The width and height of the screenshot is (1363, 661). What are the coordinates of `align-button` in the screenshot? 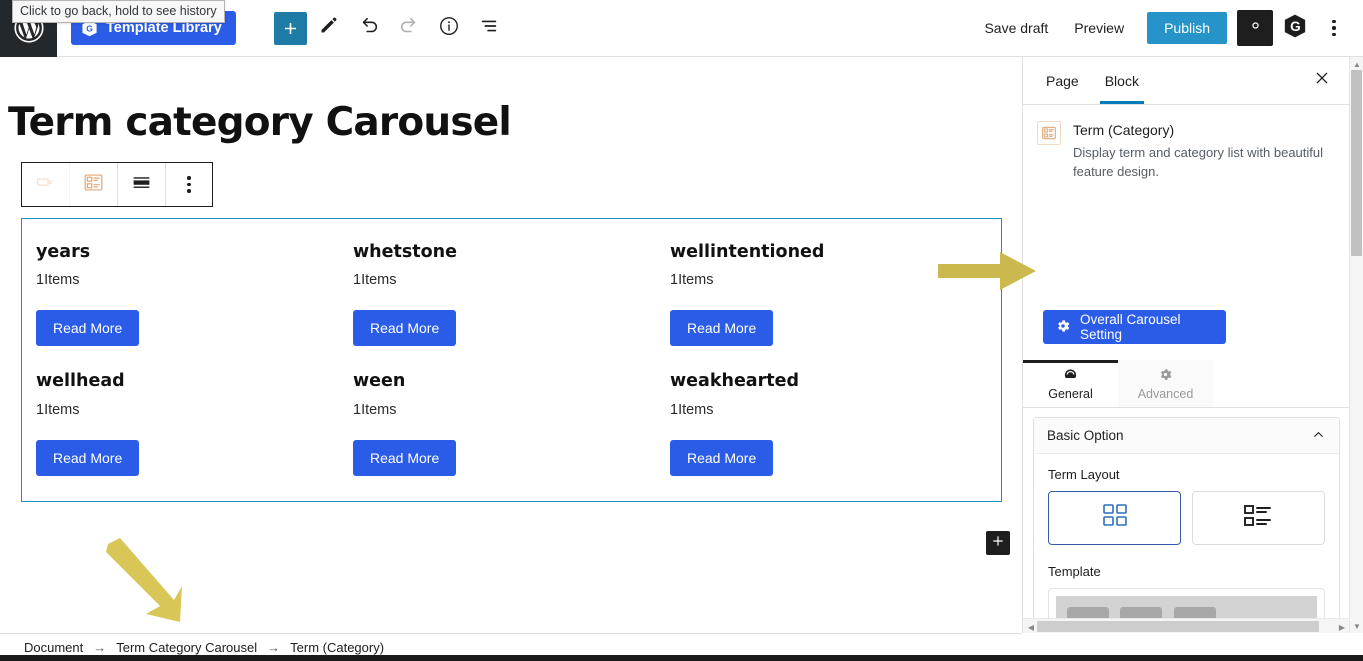 It's located at (142, 184).